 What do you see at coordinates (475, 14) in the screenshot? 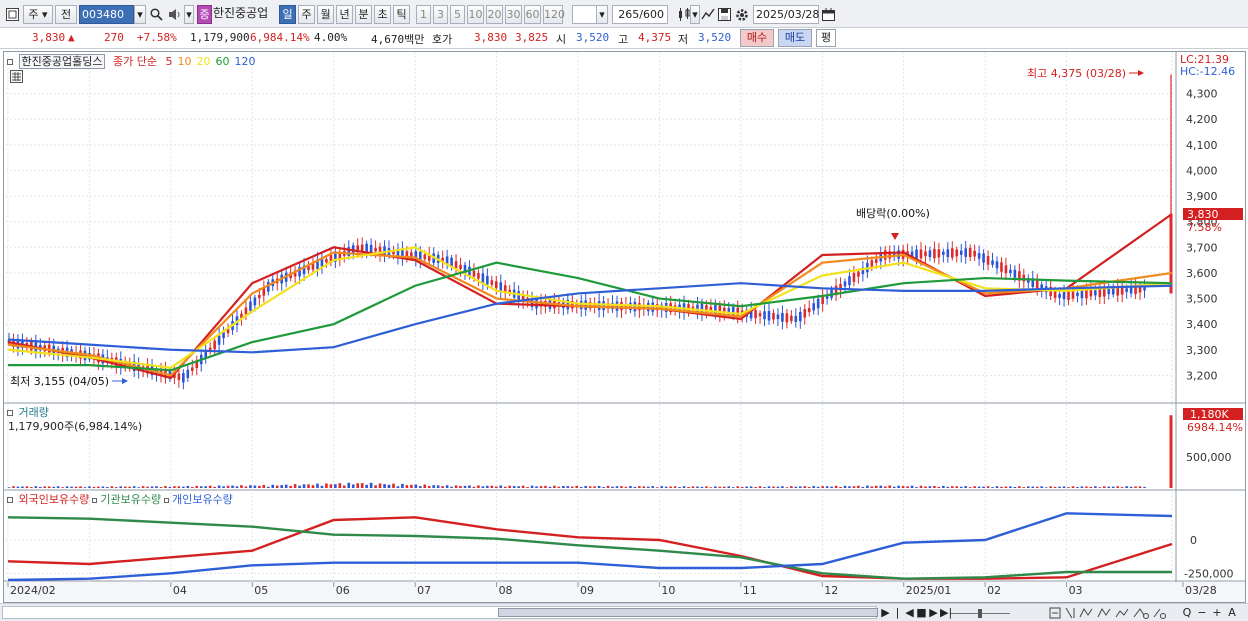
I see `interval-tab: 10` at bounding box center [475, 14].